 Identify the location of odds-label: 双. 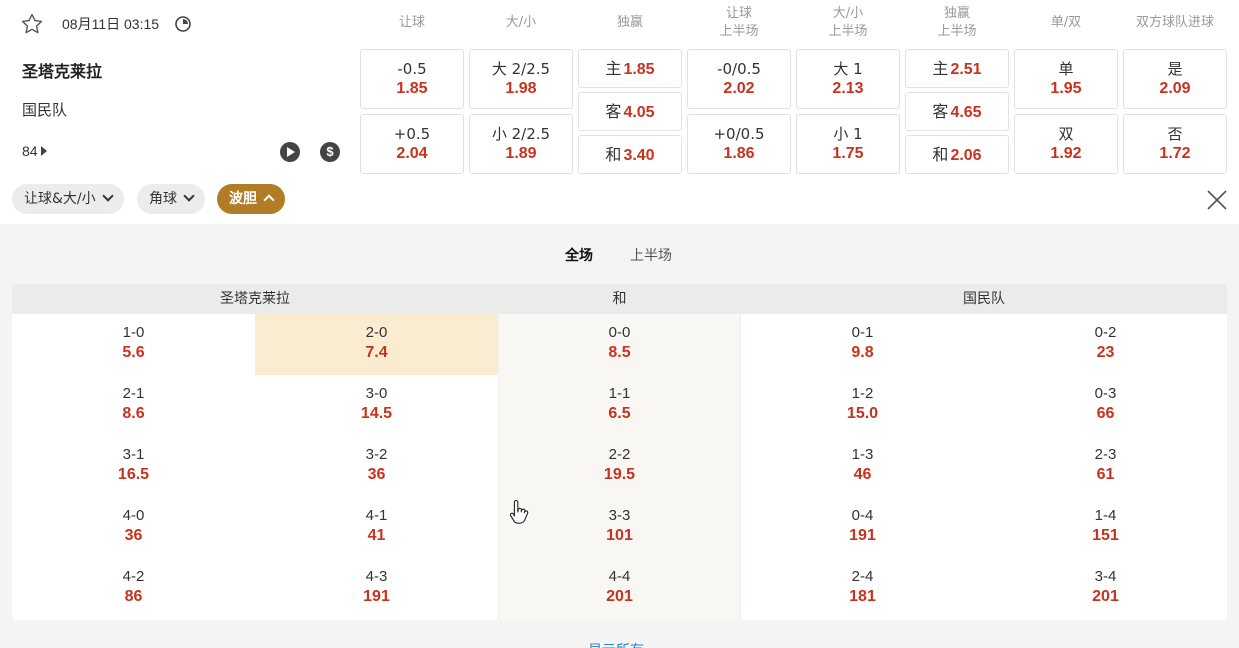
(1066, 134).